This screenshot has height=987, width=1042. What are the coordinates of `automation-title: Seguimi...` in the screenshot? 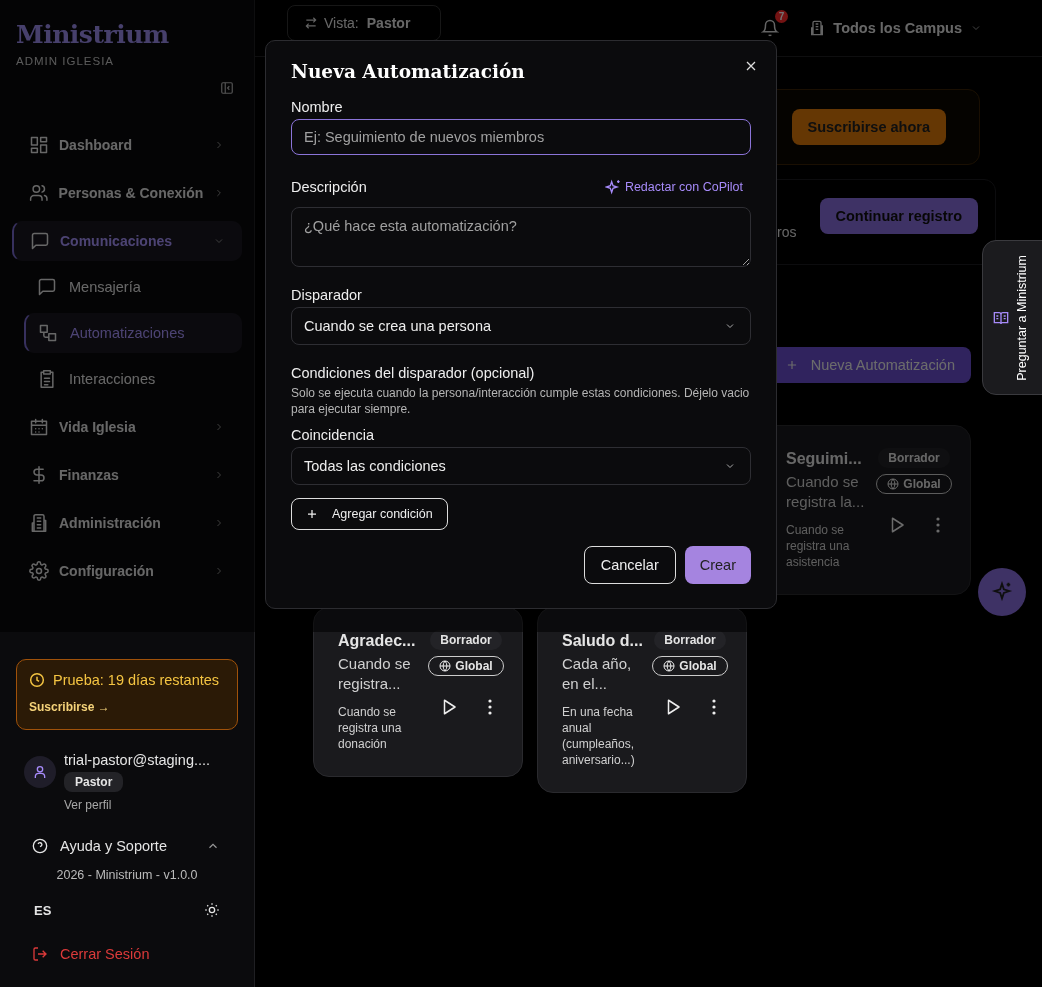 It's located at (824, 459).